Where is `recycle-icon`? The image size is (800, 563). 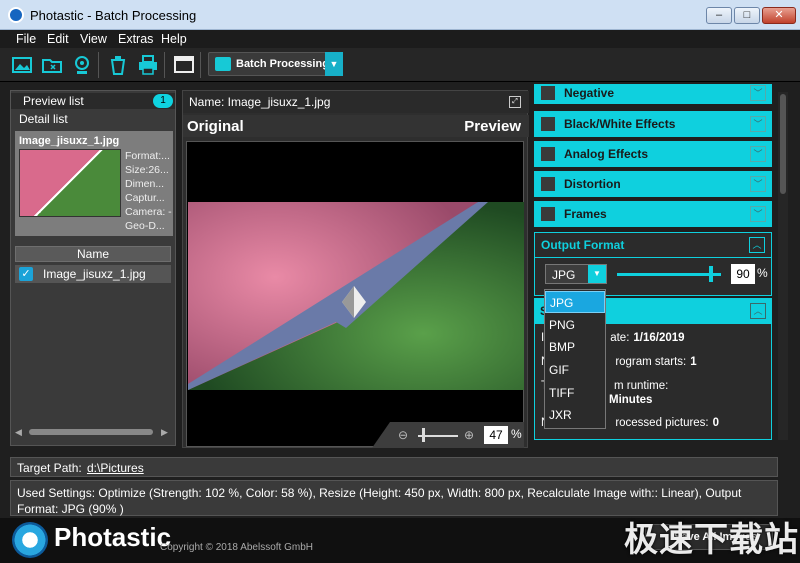
recycle-icon is located at coordinates (118, 65).